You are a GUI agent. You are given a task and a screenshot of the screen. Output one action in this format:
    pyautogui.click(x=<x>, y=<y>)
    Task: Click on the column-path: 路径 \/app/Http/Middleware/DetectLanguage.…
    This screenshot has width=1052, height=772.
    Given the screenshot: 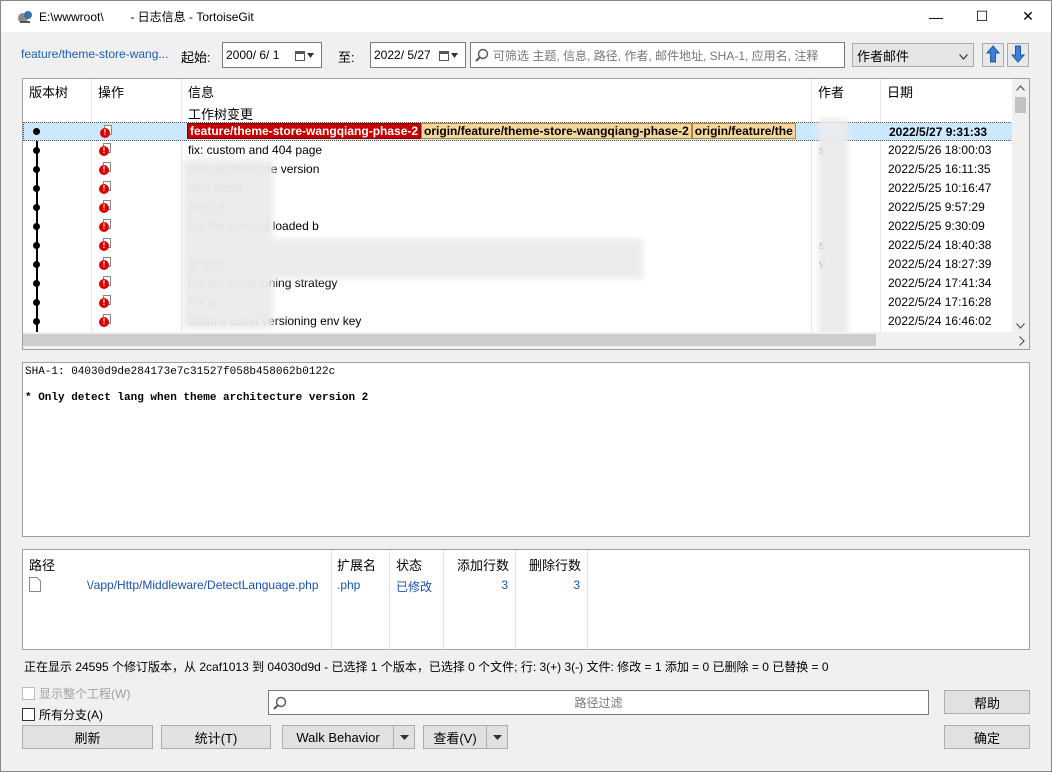 What is the action you would take?
    pyautogui.click(x=177, y=600)
    